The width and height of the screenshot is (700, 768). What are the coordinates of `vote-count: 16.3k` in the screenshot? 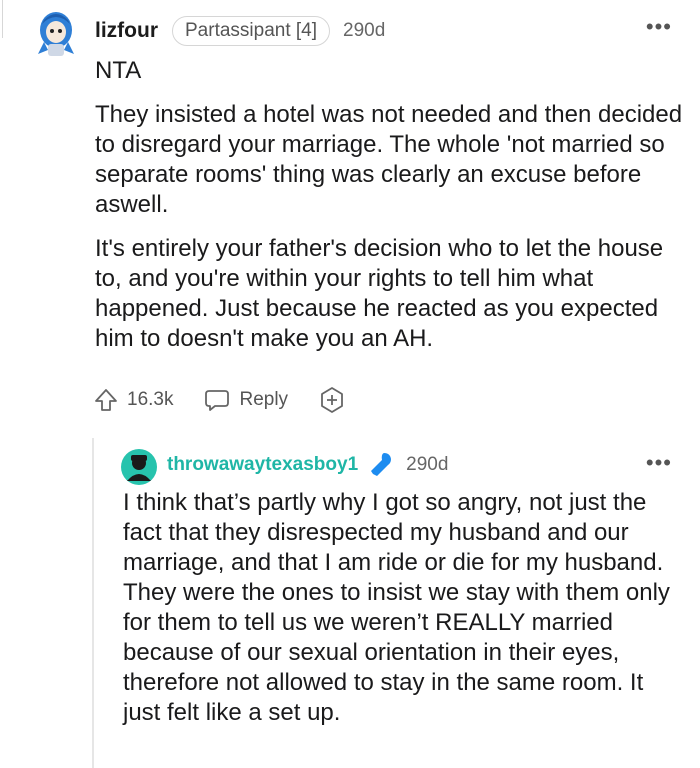 It's located at (150, 399).